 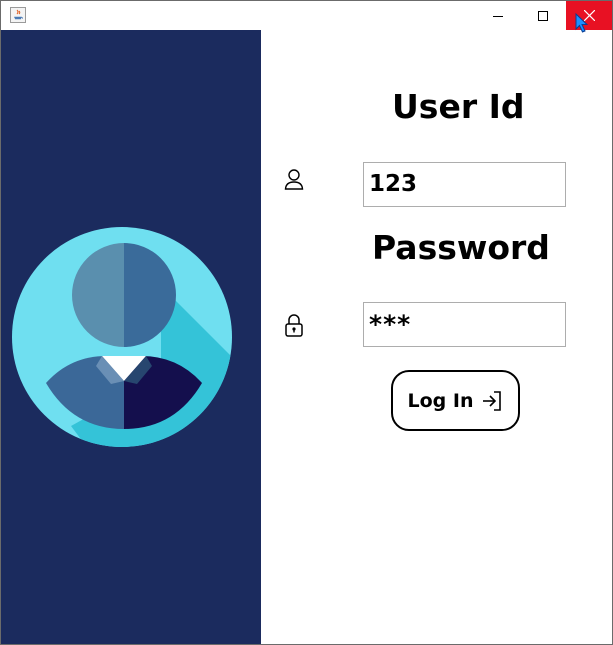 What do you see at coordinates (294, 179) in the screenshot?
I see `user-icon` at bounding box center [294, 179].